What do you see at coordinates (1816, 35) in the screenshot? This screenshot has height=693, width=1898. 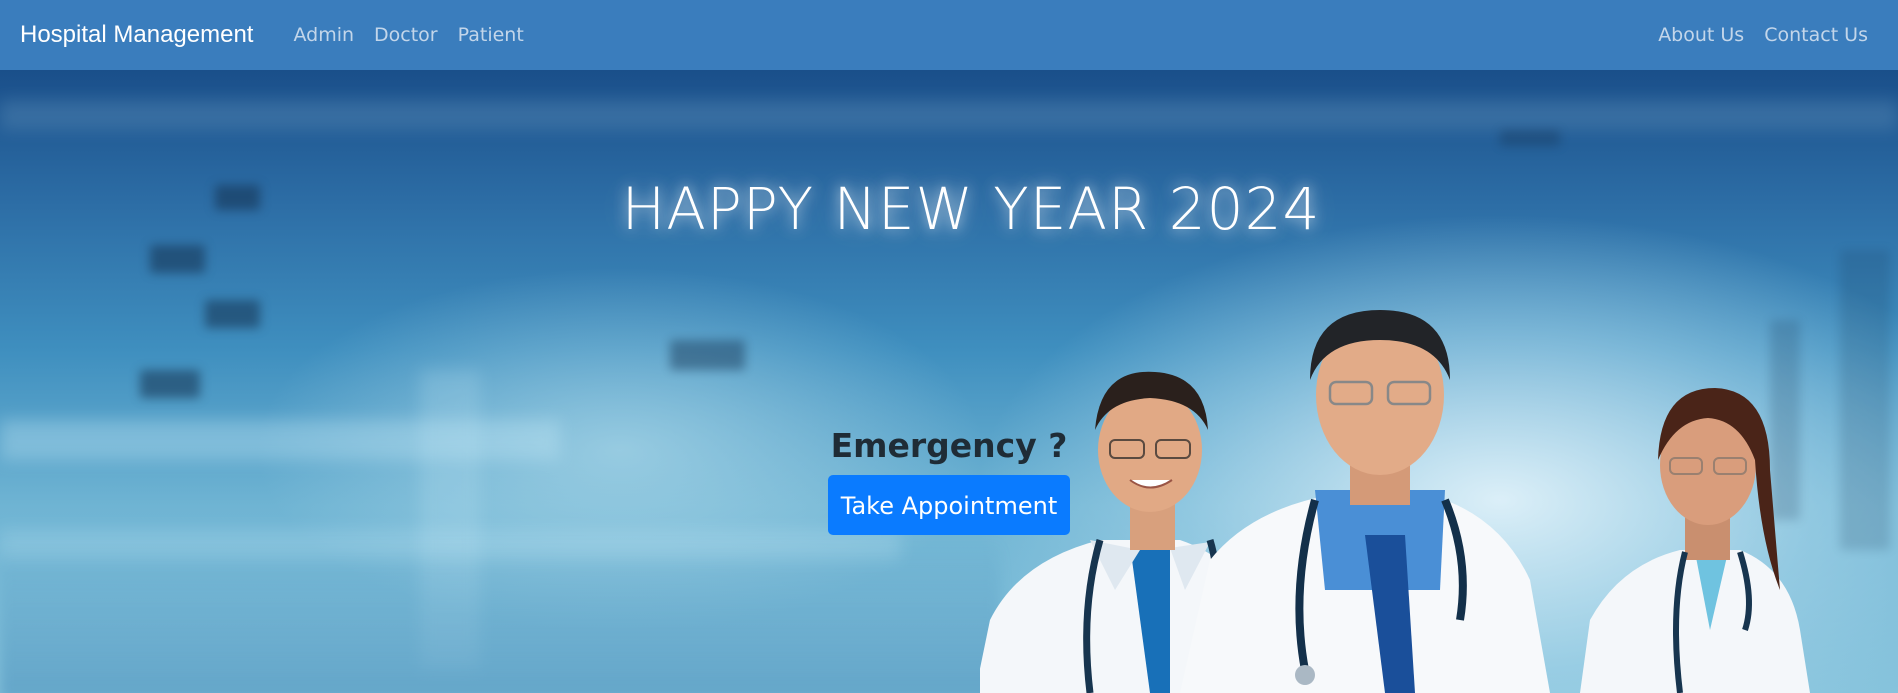 I see `nav-link-contact-us: Contact Us` at bounding box center [1816, 35].